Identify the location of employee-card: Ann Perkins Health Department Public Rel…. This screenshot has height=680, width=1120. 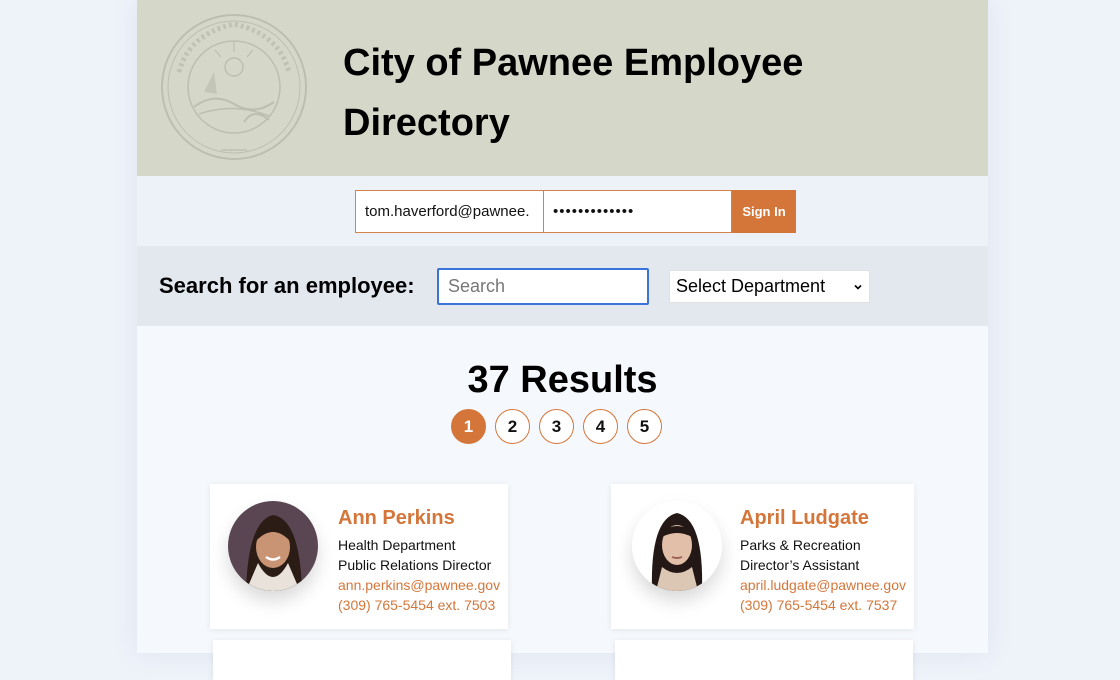
(359, 556).